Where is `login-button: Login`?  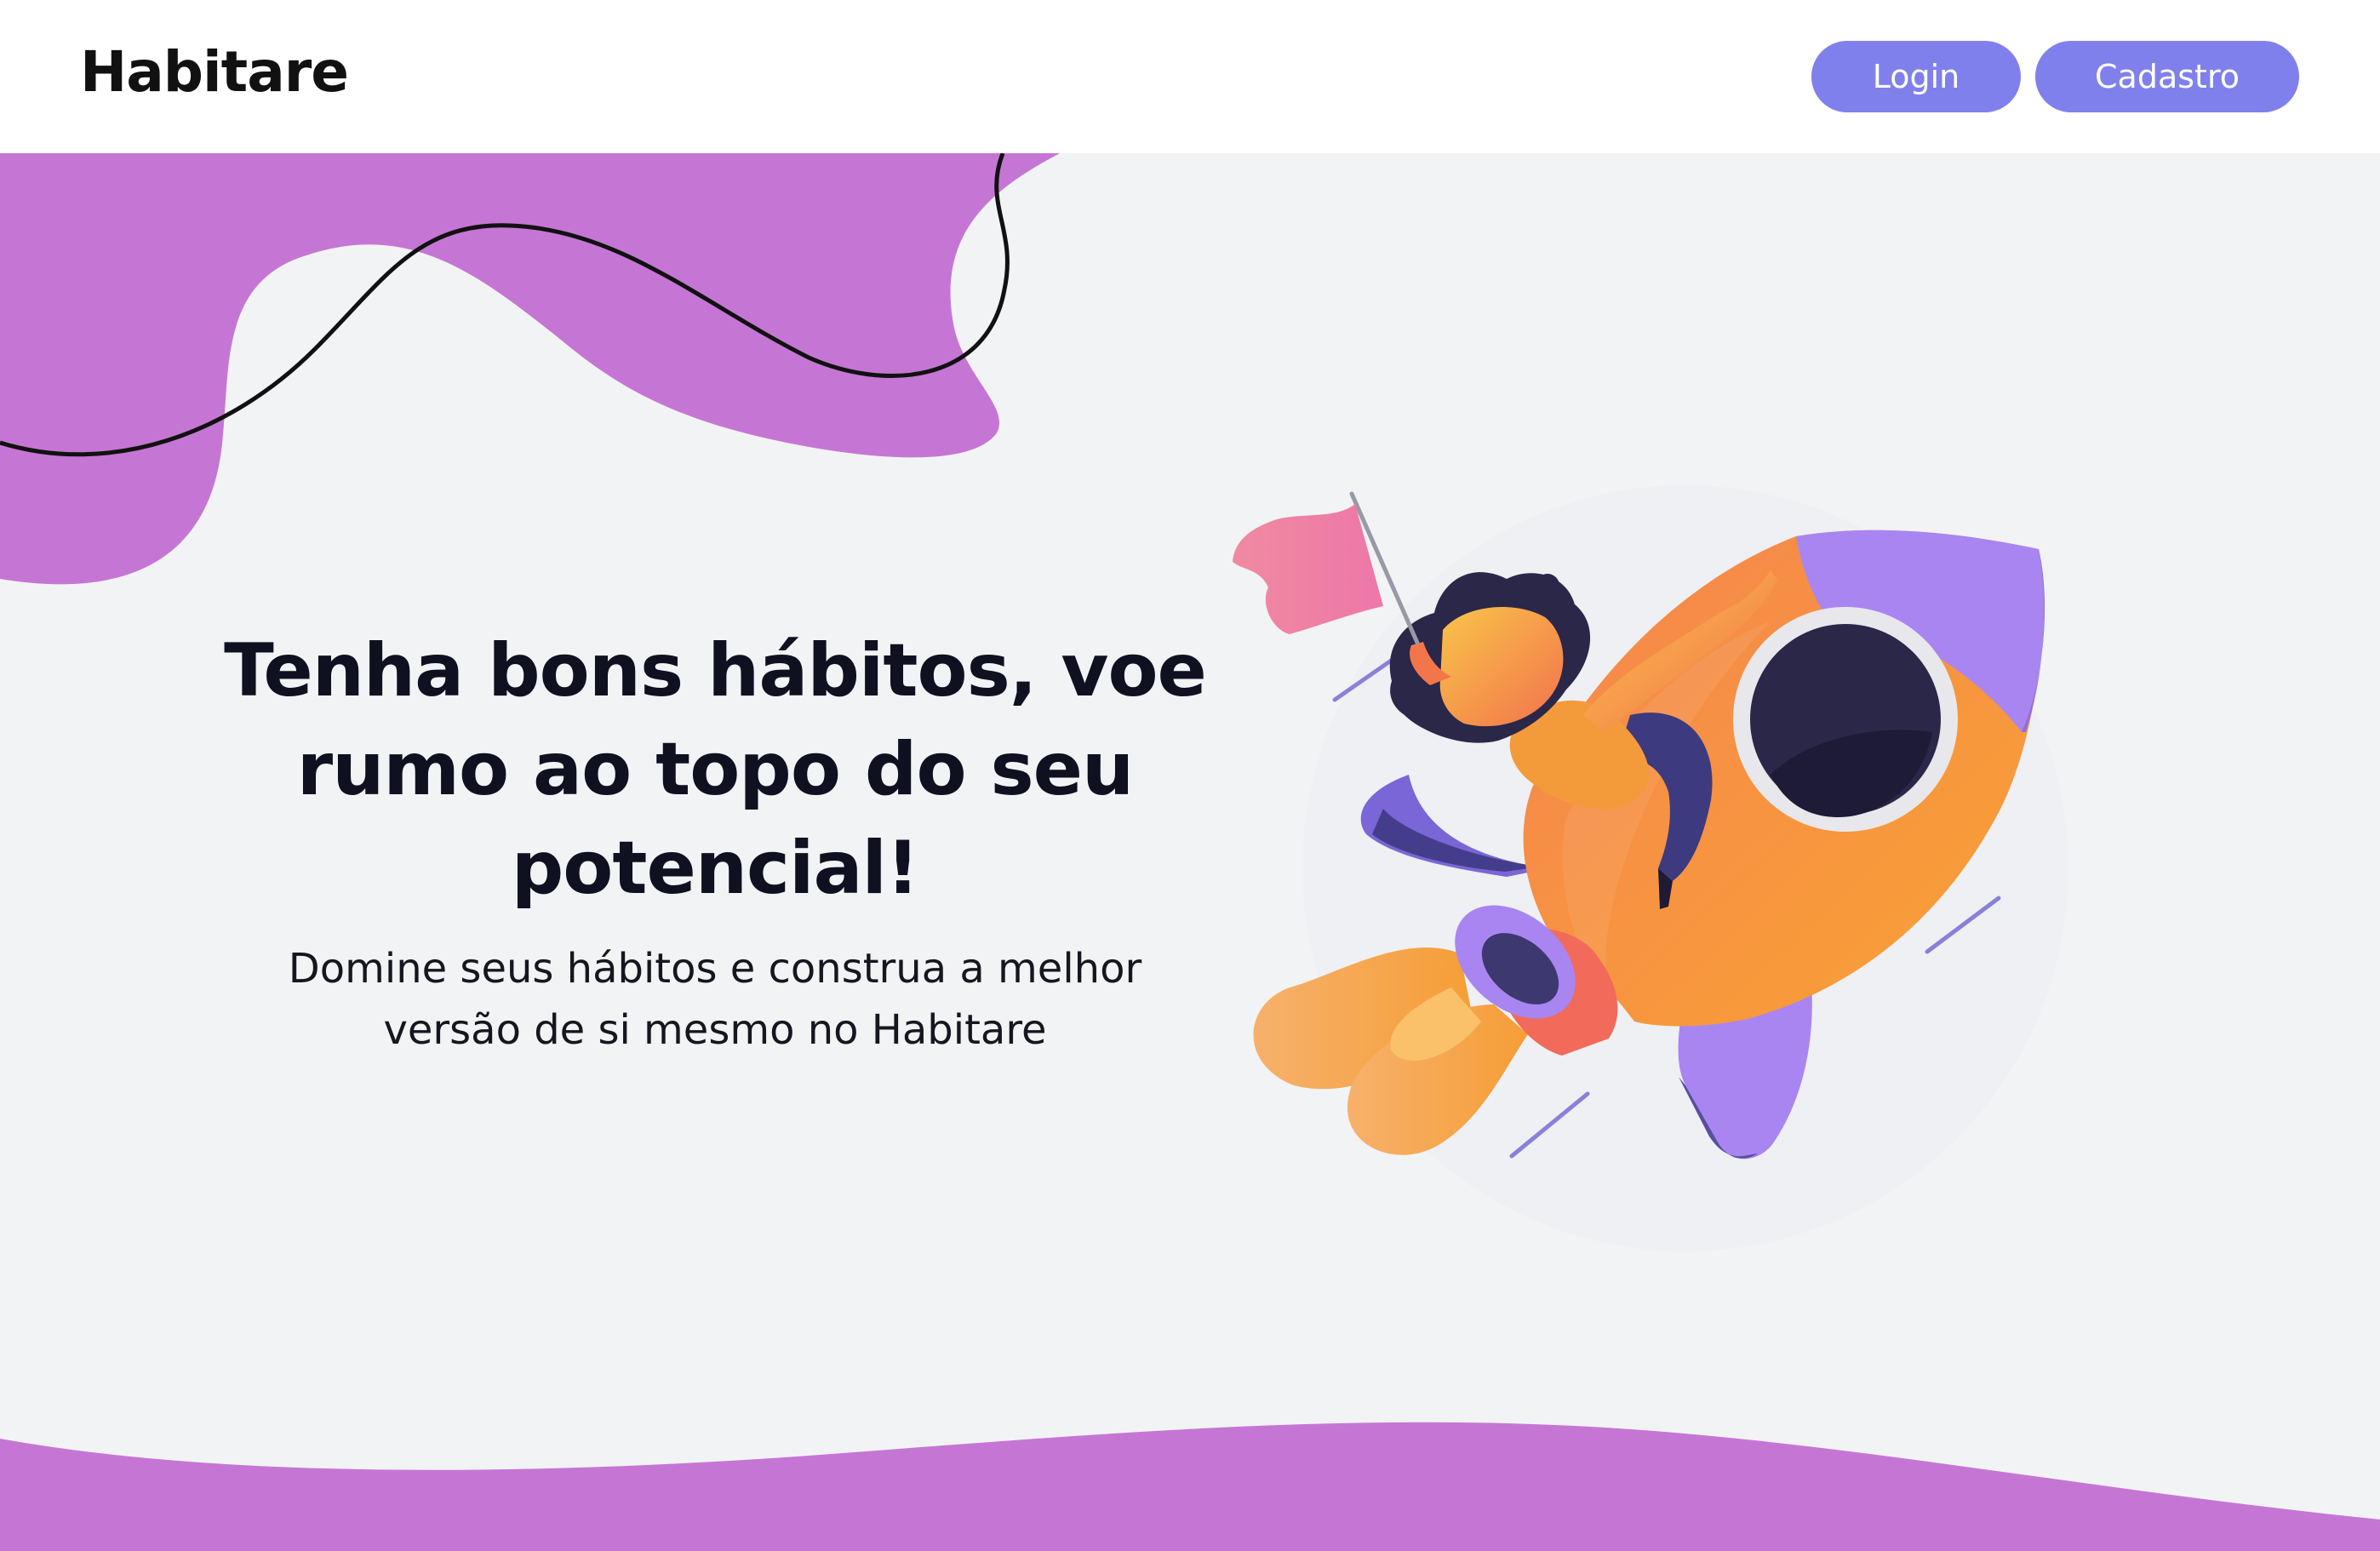
login-button: Login is located at coordinates (1916, 76).